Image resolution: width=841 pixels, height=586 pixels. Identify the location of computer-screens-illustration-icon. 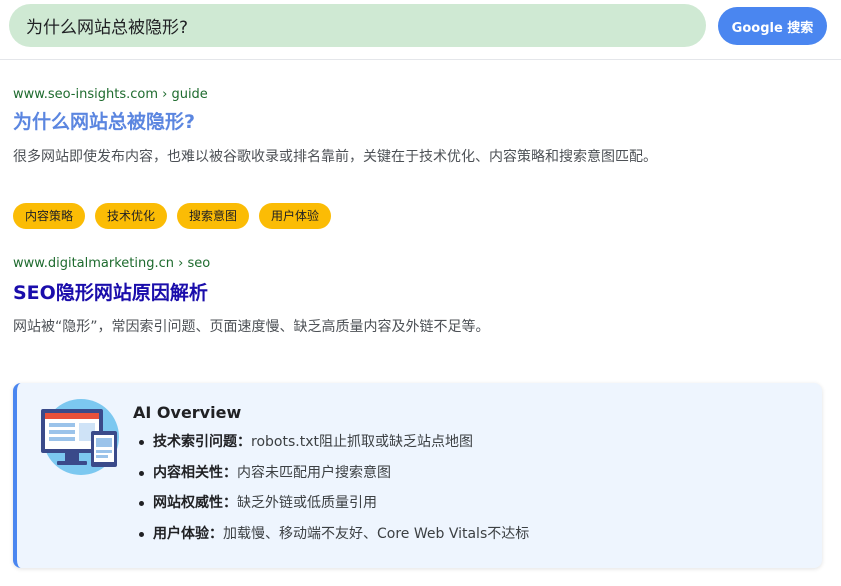
(80, 437).